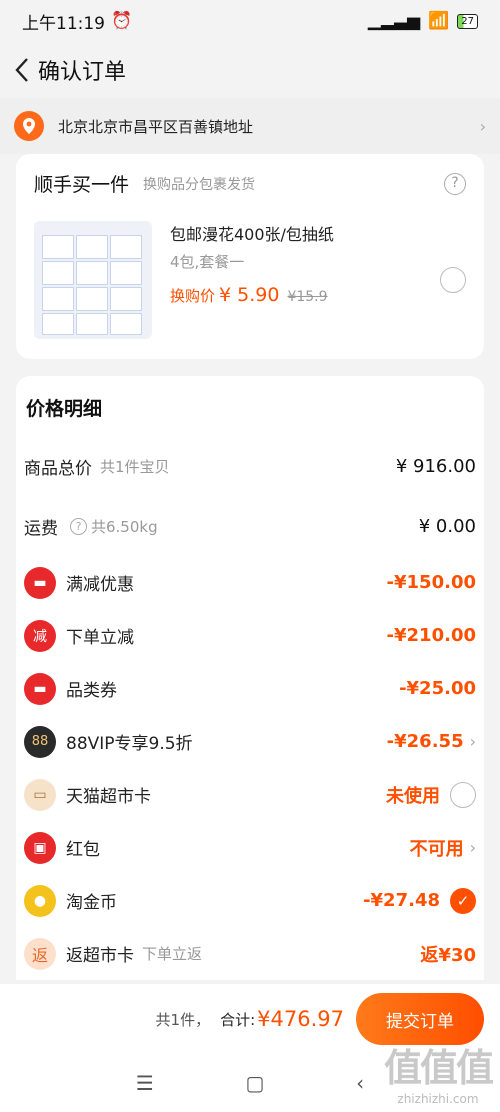 Image resolution: width=500 pixels, height=1112 pixels. Describe the element at coordinates (91, 691) in the screenshot. I see `row-label: 品类券` at that location.